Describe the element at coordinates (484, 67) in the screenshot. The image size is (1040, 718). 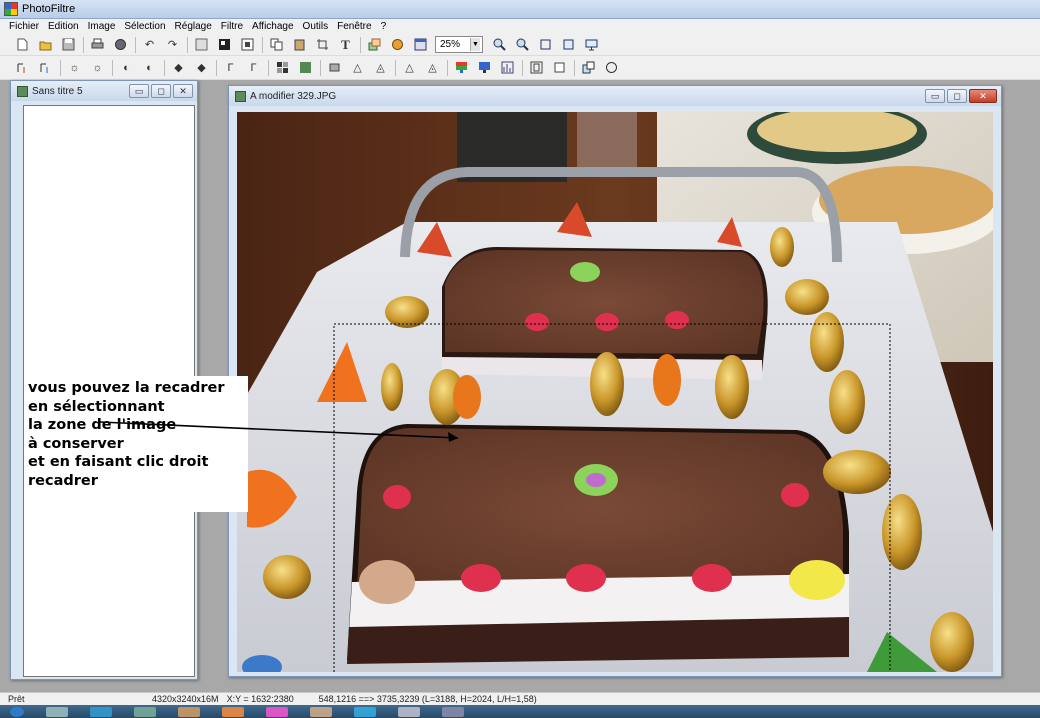
I see `hue-icon` at that location.